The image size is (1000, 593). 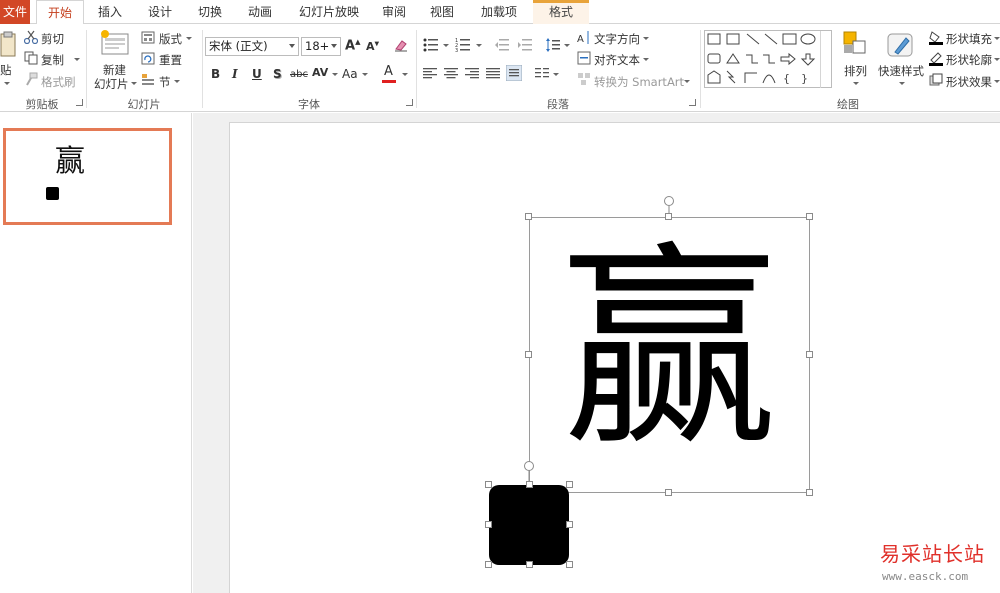 What do you see at coordinates (134, 83) in the screenshot?
I see `new-slide-dropdown-icon` at bounding box center [134, 83].